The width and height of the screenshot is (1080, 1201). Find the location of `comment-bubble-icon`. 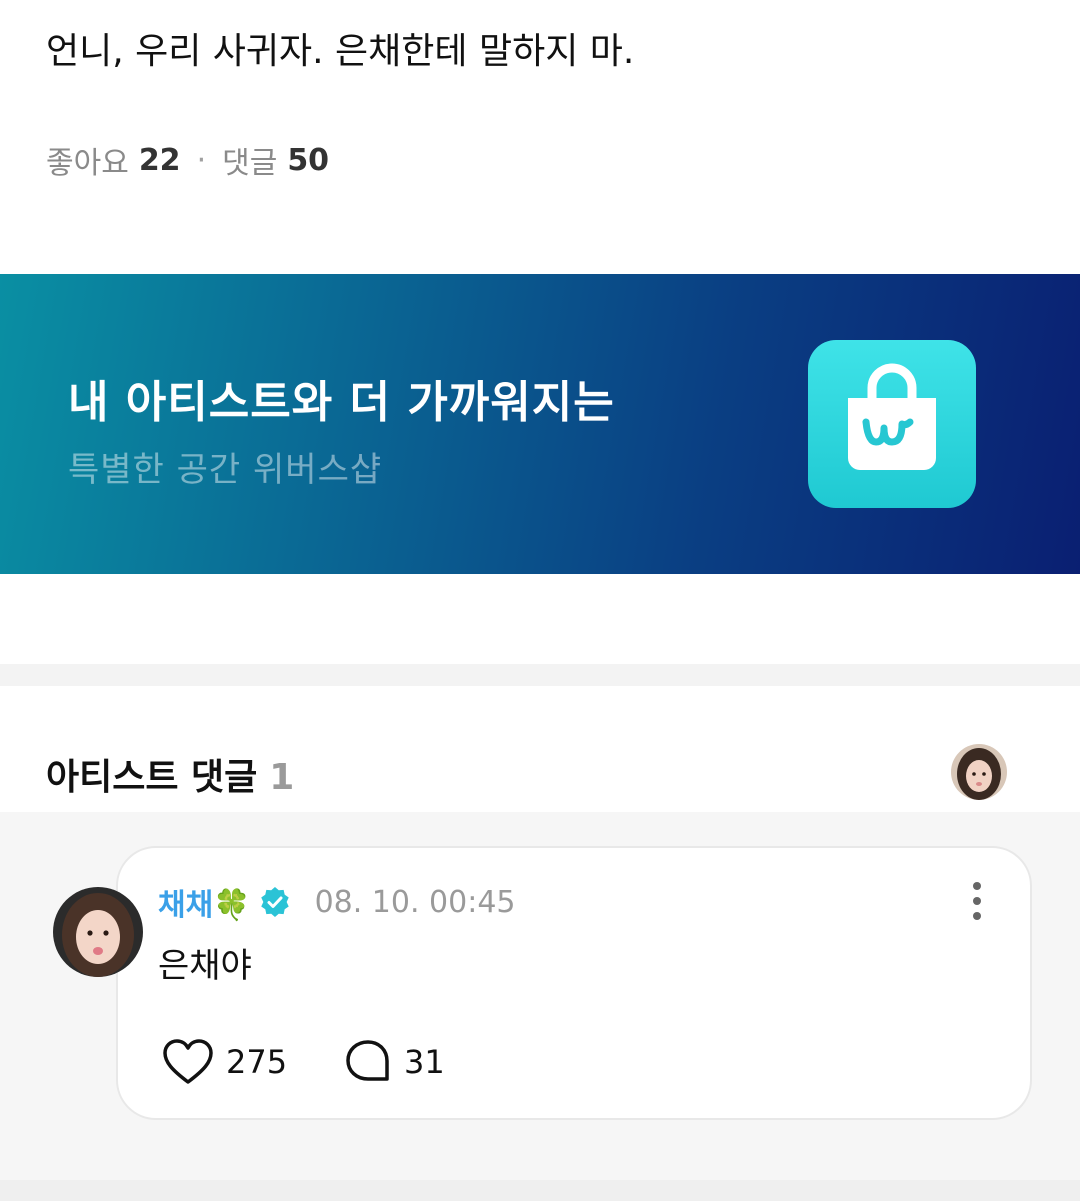

comment-bubble-icon is located at coordinates (367, 1060).